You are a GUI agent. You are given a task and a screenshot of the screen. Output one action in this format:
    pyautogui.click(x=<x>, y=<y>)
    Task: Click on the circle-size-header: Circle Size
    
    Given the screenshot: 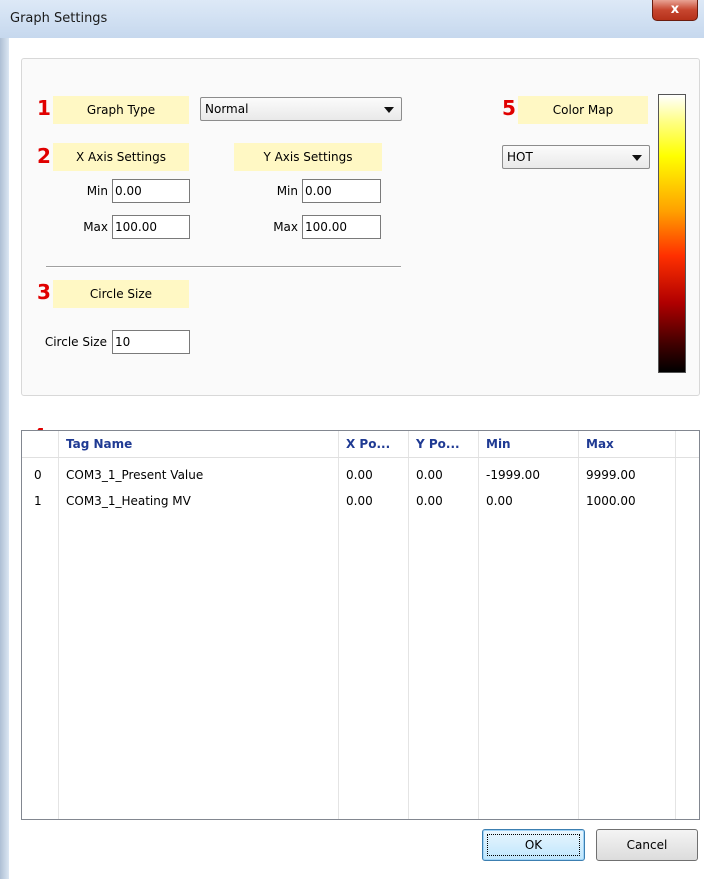 What is the action you would take?
    pyautogui.click(x=121, y=294)
    